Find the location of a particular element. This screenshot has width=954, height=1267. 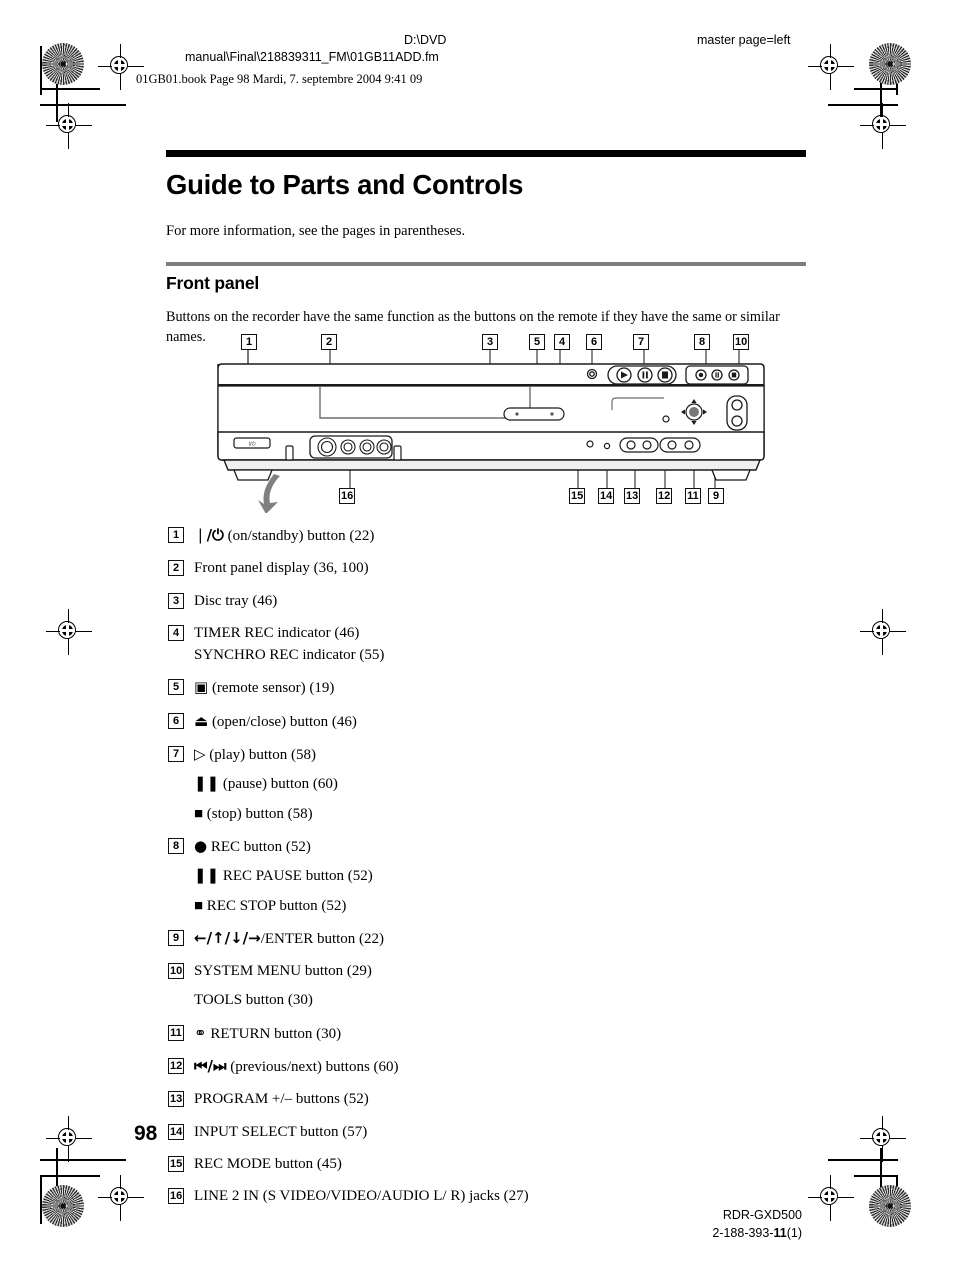

document-footer: RDR-GXD500 2-188-393-11(1) is located at coordinates (757, 1224).